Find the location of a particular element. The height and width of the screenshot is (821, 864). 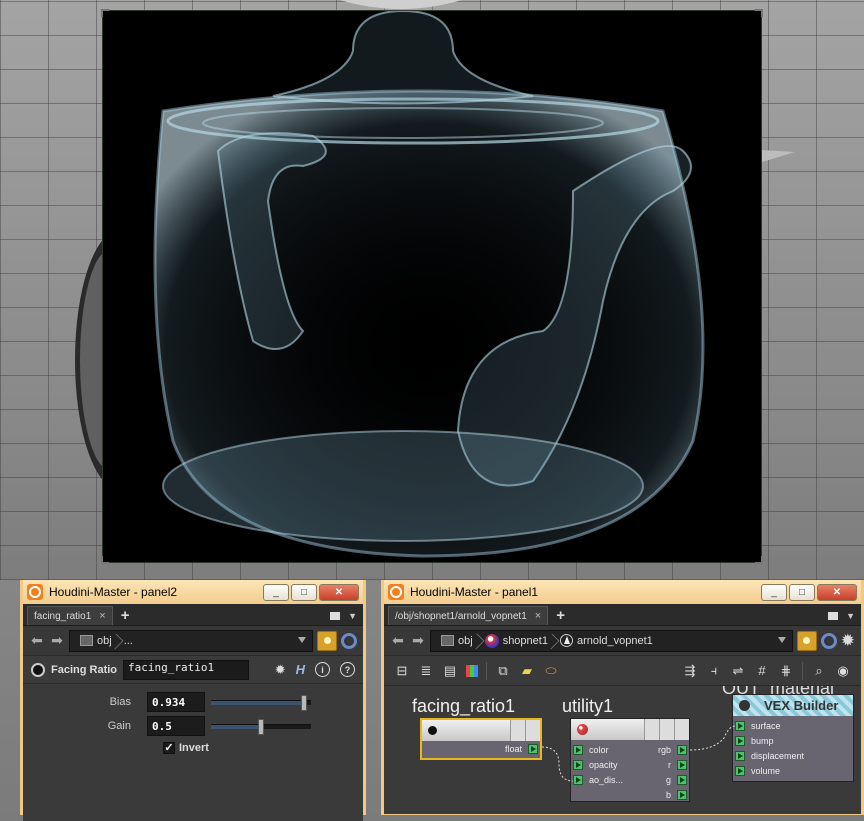

zoom-icon: ⌕ is located at coordinates (819, 671).